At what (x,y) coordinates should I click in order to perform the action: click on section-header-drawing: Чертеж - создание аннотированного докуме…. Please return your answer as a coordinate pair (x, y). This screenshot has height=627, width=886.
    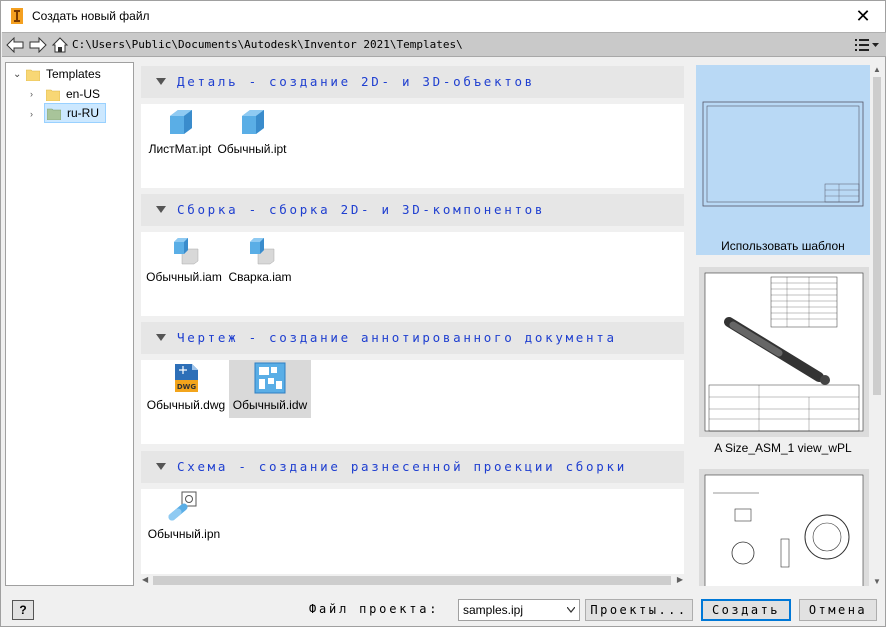
    Looking at the image, I should click on (412, 338).